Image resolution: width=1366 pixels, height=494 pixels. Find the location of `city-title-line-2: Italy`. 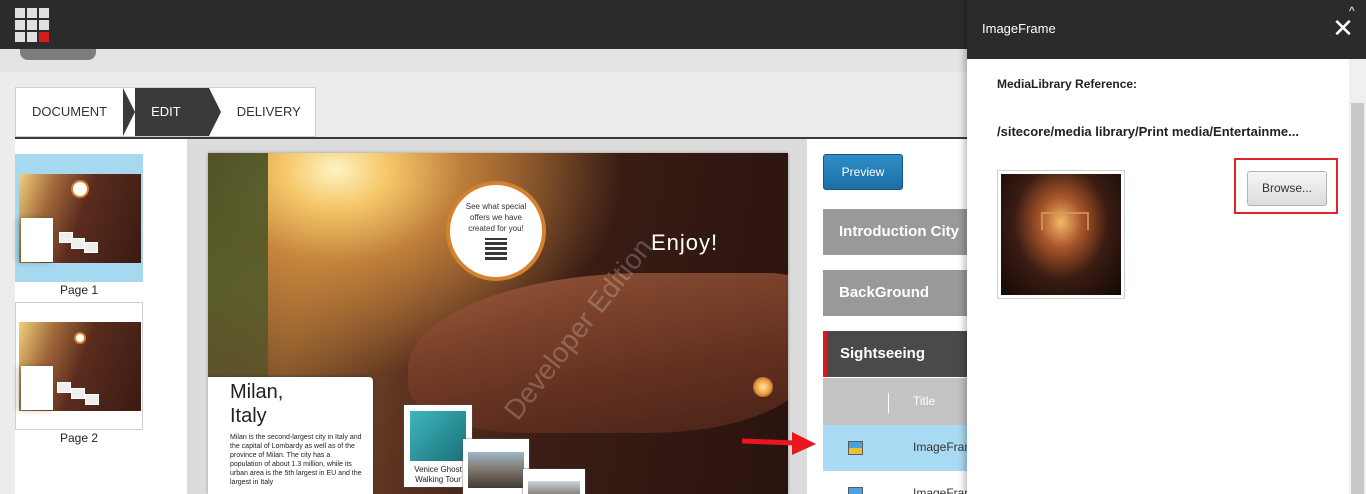

city-title-line-2: Italy is located at coordinates (248, 416).